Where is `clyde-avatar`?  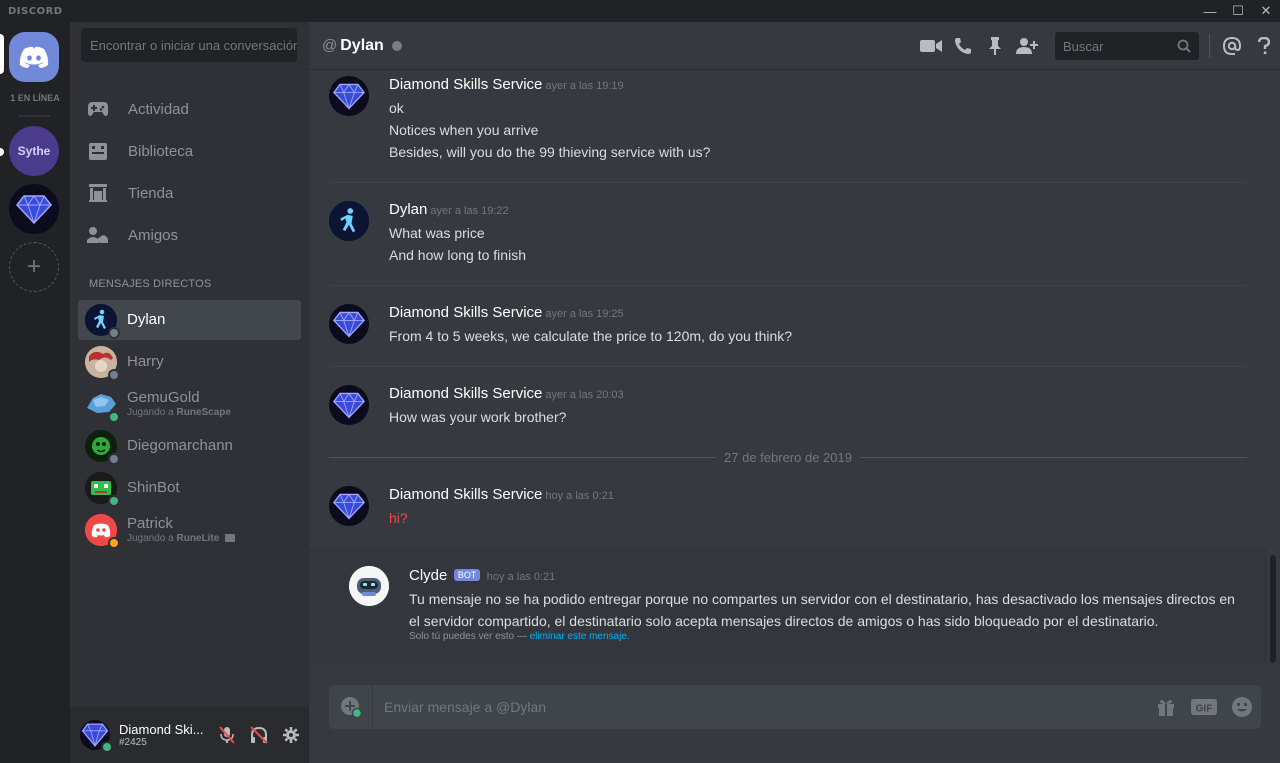 clyde-avatar is located at coordinates (369, 586).